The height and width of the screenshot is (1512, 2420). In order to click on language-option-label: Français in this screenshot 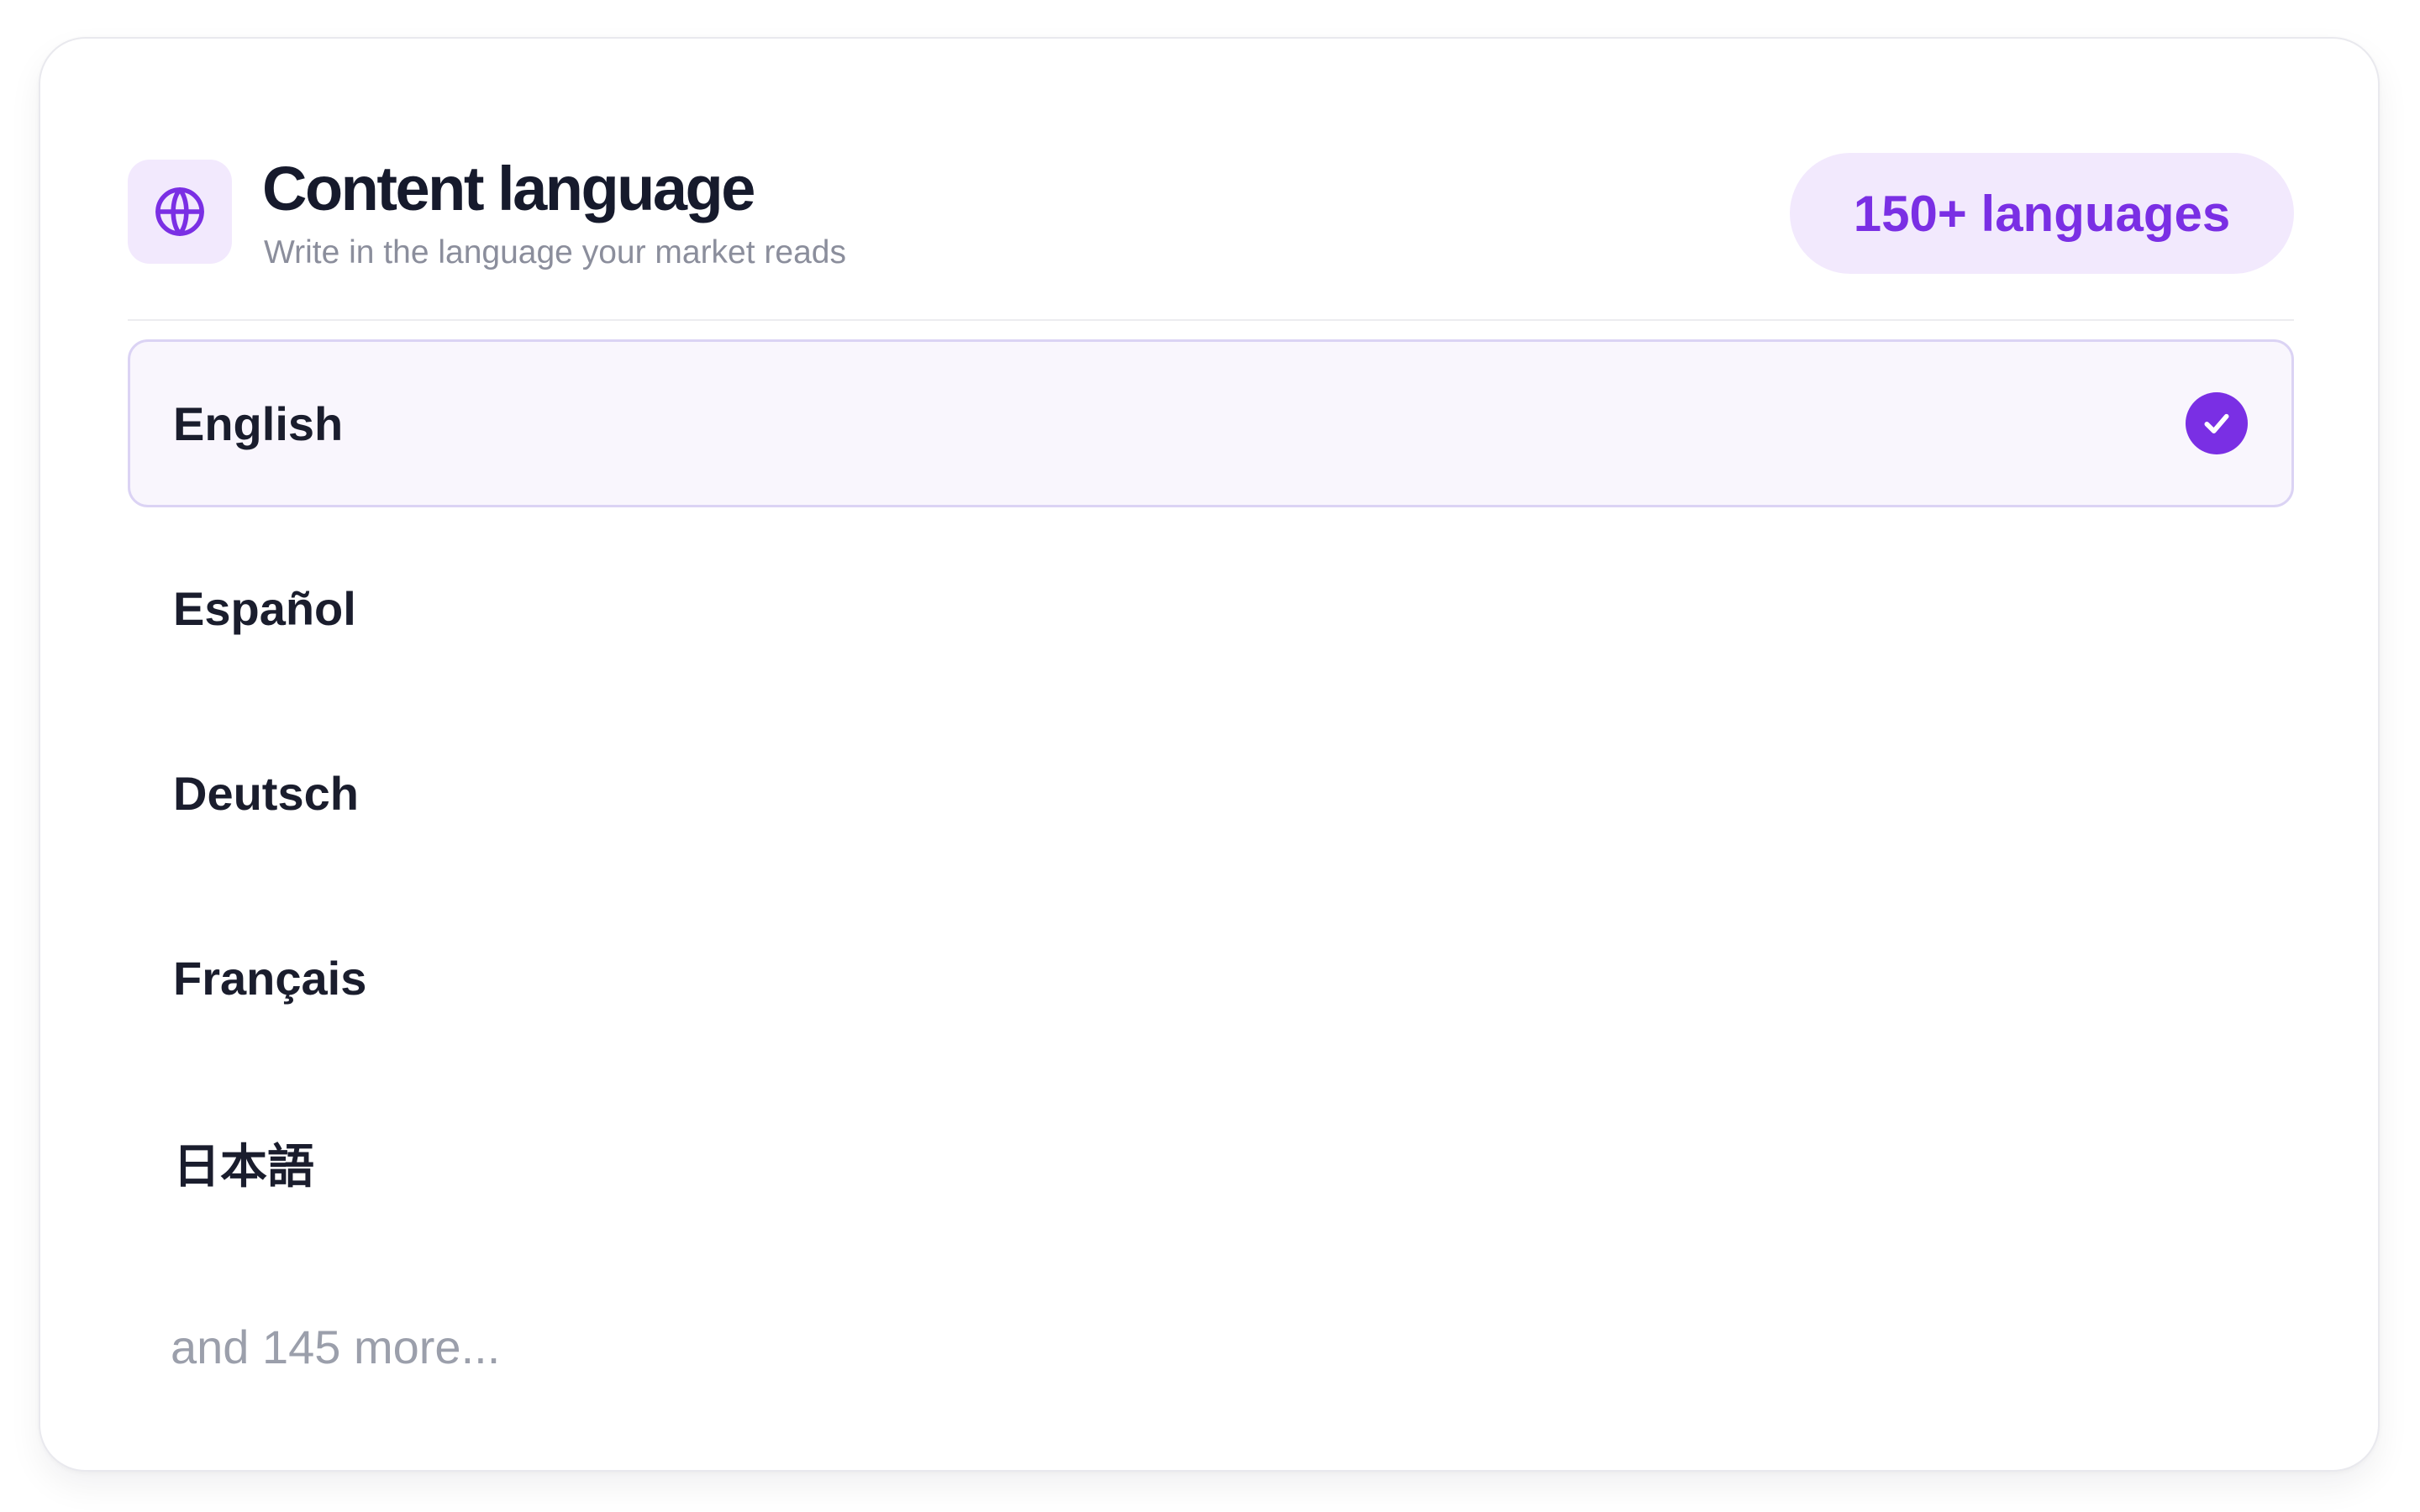, I will do `click(270, 978)`.